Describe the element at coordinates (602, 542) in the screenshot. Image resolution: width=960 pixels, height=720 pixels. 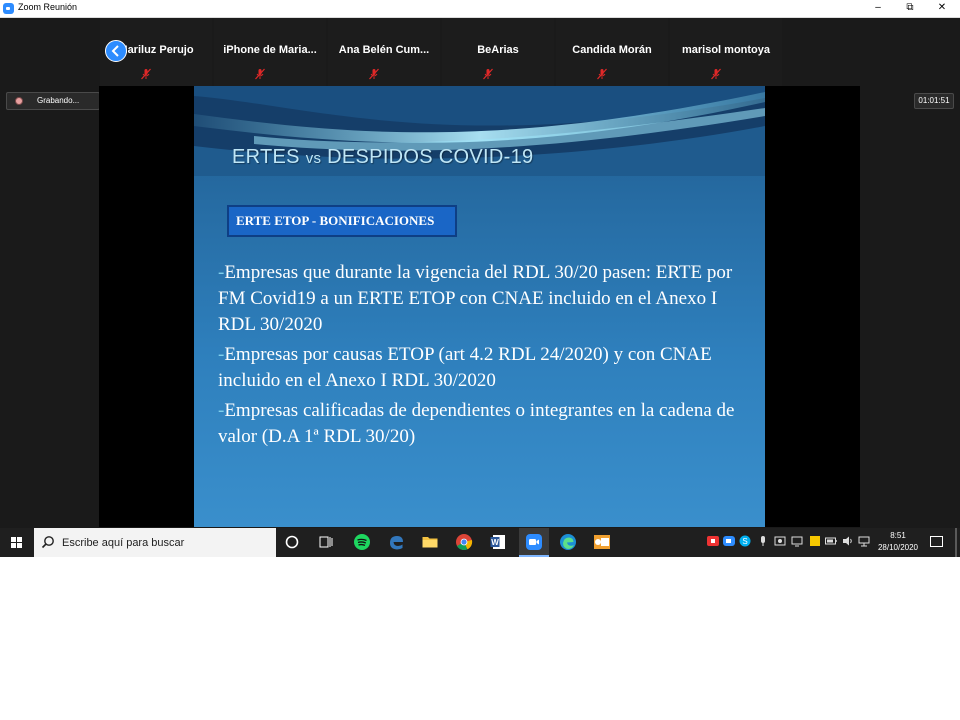
I see `outlook-icon` at that location.